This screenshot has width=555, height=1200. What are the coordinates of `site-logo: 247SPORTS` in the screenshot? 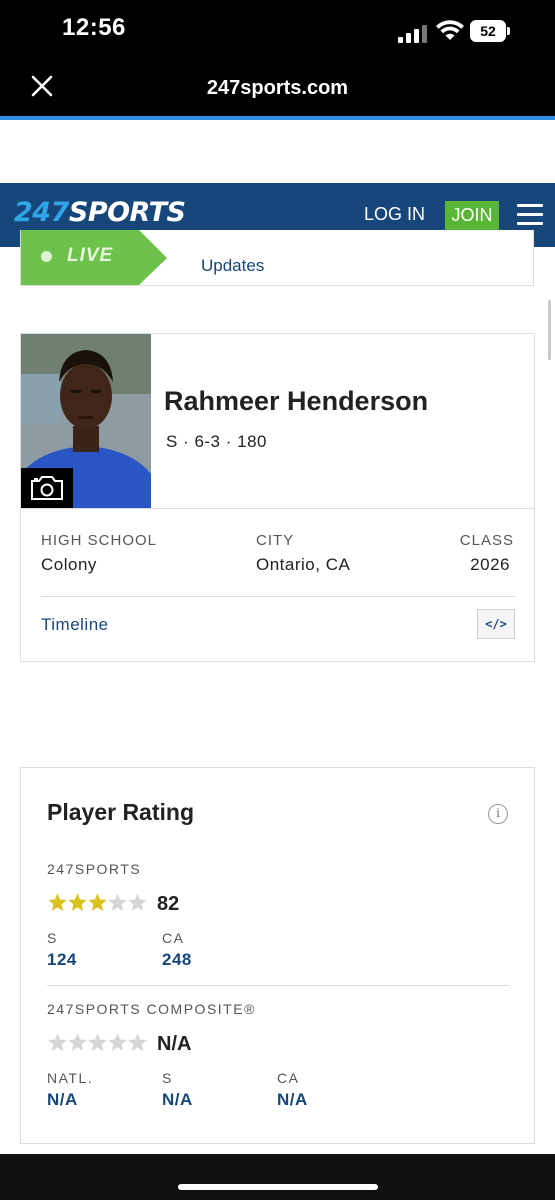 It's located at (100, 212).